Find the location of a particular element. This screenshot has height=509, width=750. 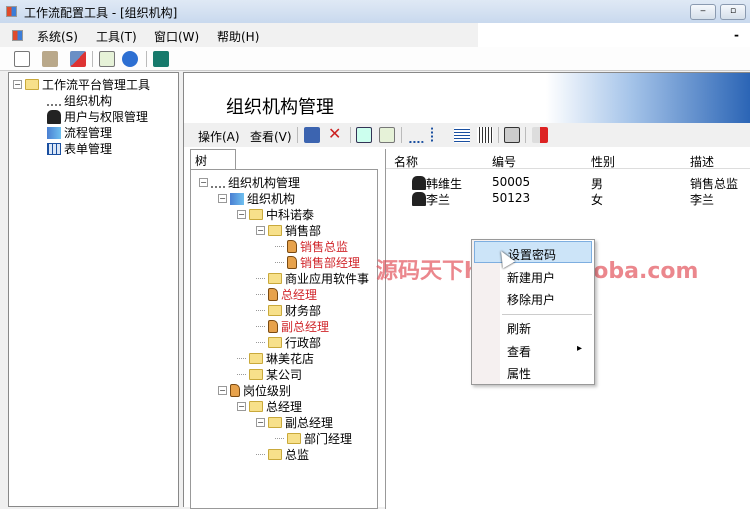

tree-node-label: 总经理 is located at coordinates (284, 407).